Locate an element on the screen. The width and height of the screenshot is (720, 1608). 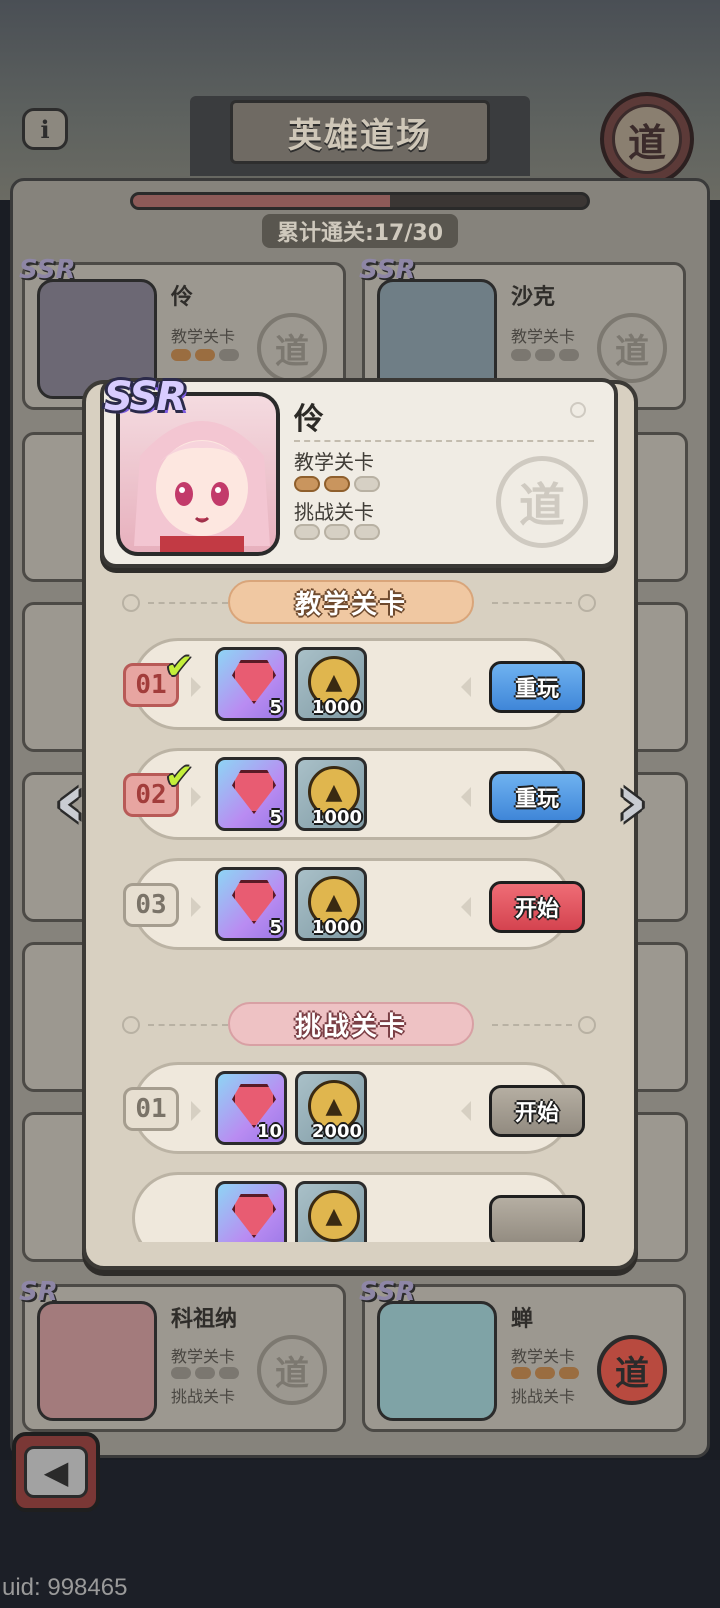
back-button: ◀ is located at coordinates (56, 1472).